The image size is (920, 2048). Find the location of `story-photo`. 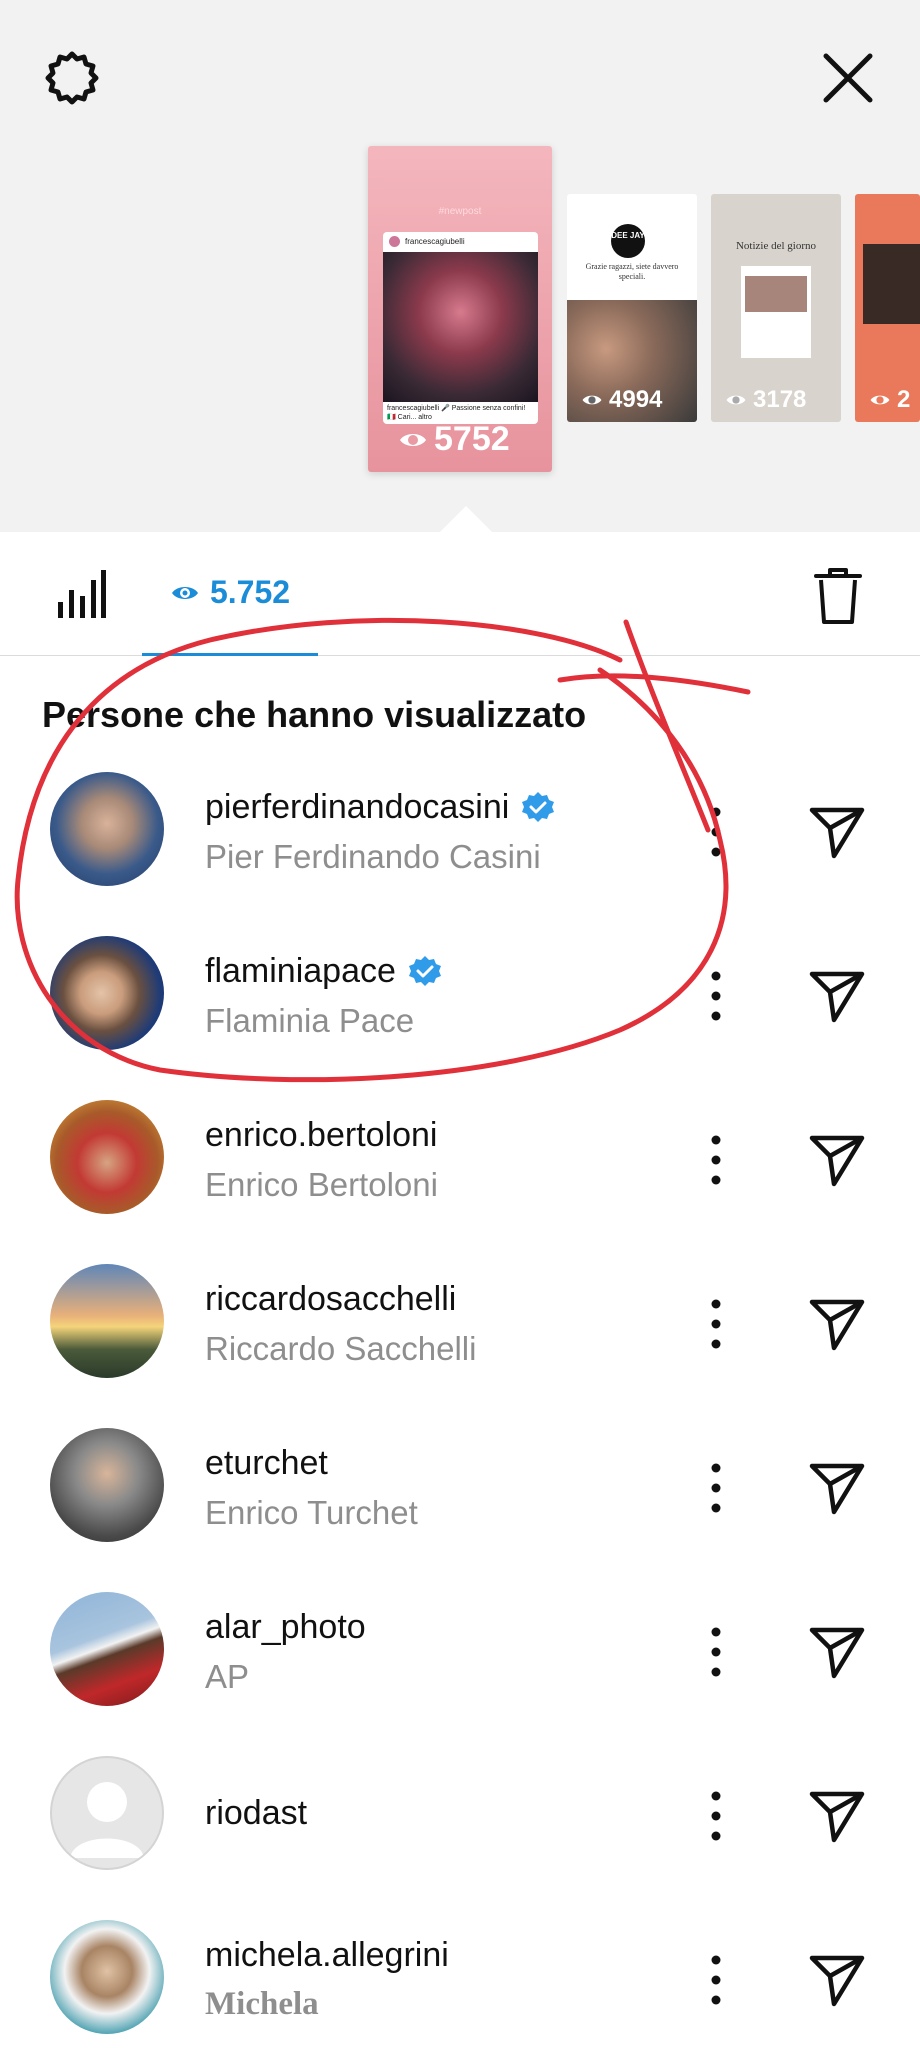

story-photo is located at coordinates (891, 284).